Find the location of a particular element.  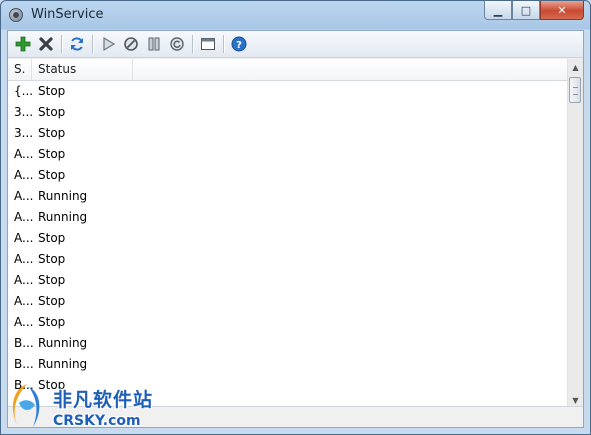

scroll-up-arrow-icon: ▲ is located at coordinates (575, 67).